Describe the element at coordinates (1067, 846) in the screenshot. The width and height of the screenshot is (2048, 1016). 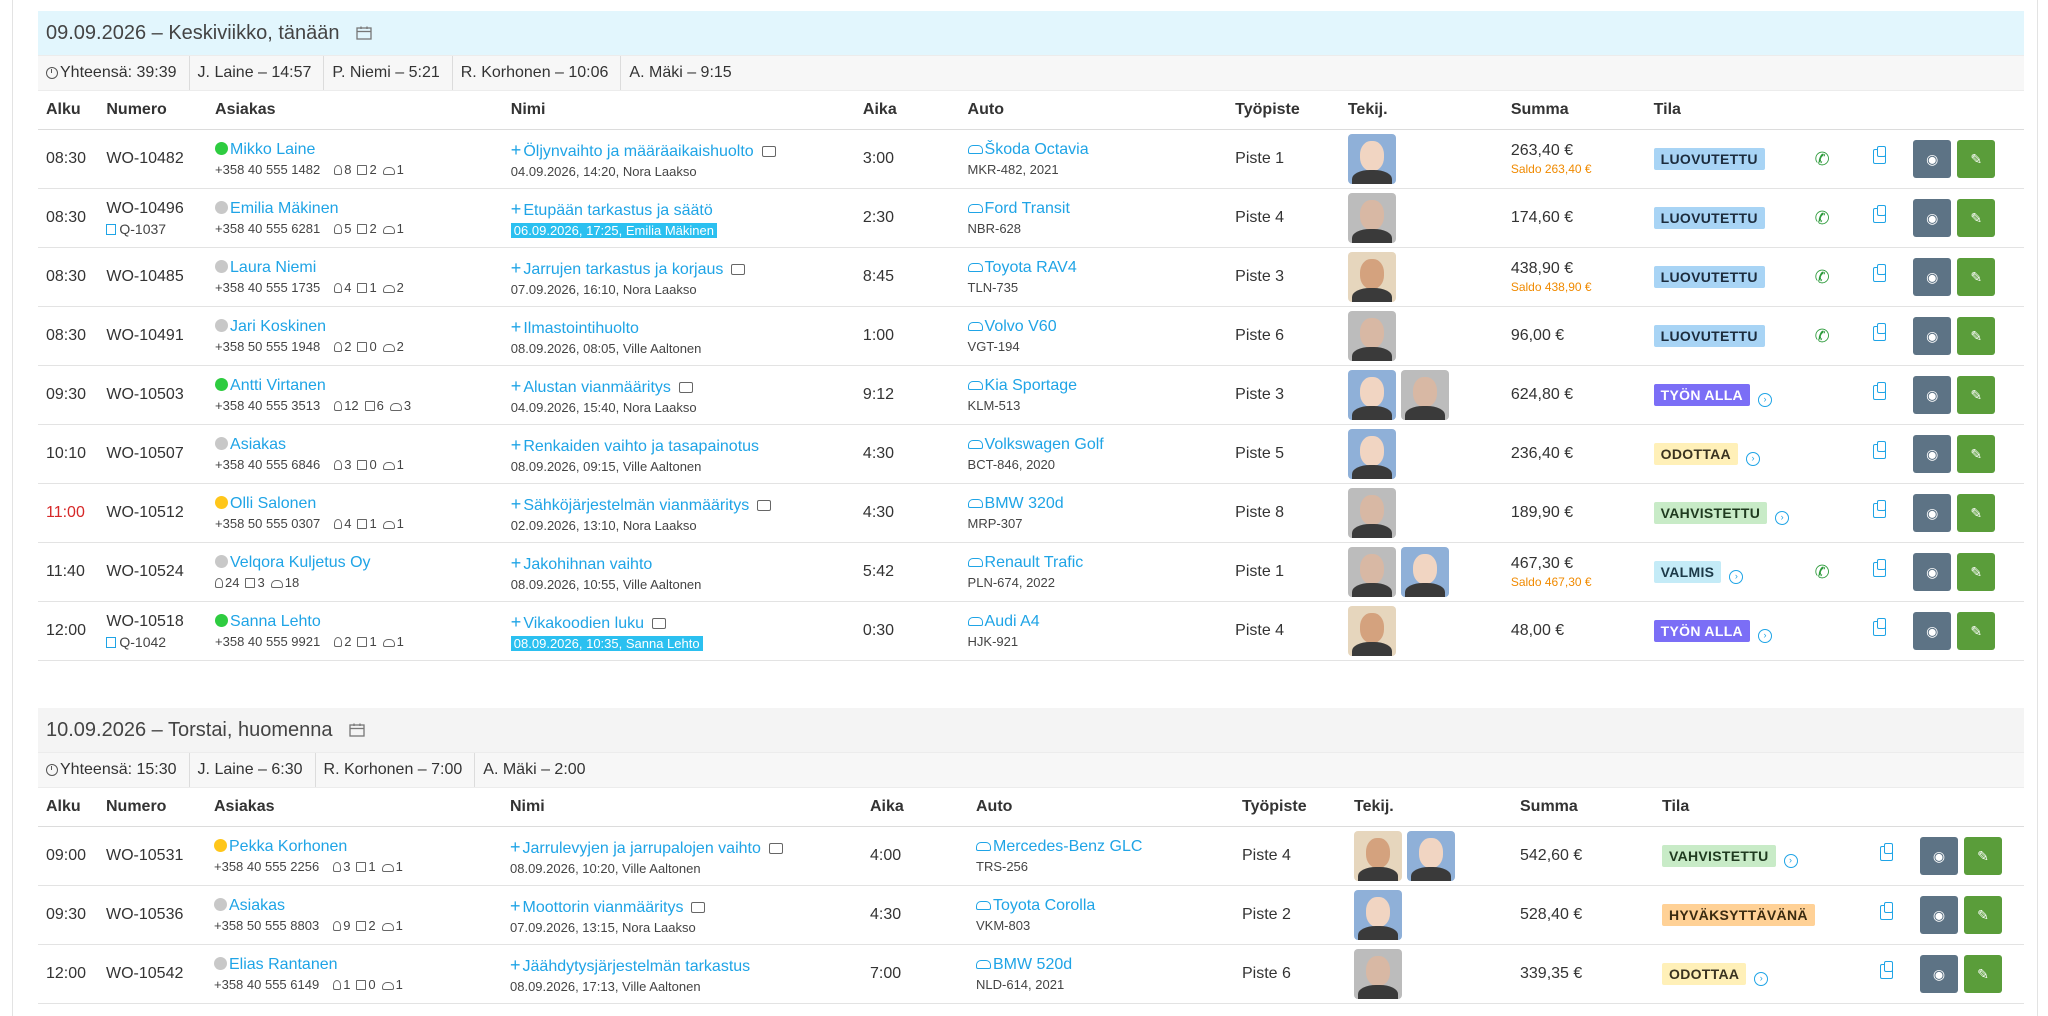
I see `vehicle-name: Mercedes-Benz GLC` at that location.